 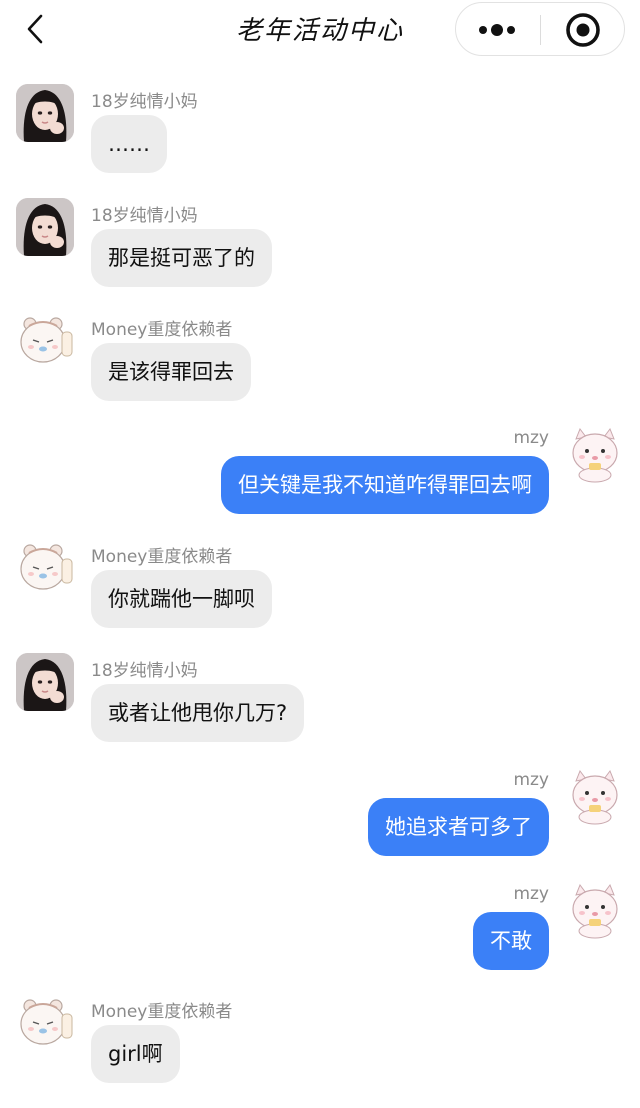 What do you see at coordinates (385, 485) in the screenshot?
I see `message-bubble: 但关键是我不知道咋得罪回去啊` at bounding box center [385, 485].